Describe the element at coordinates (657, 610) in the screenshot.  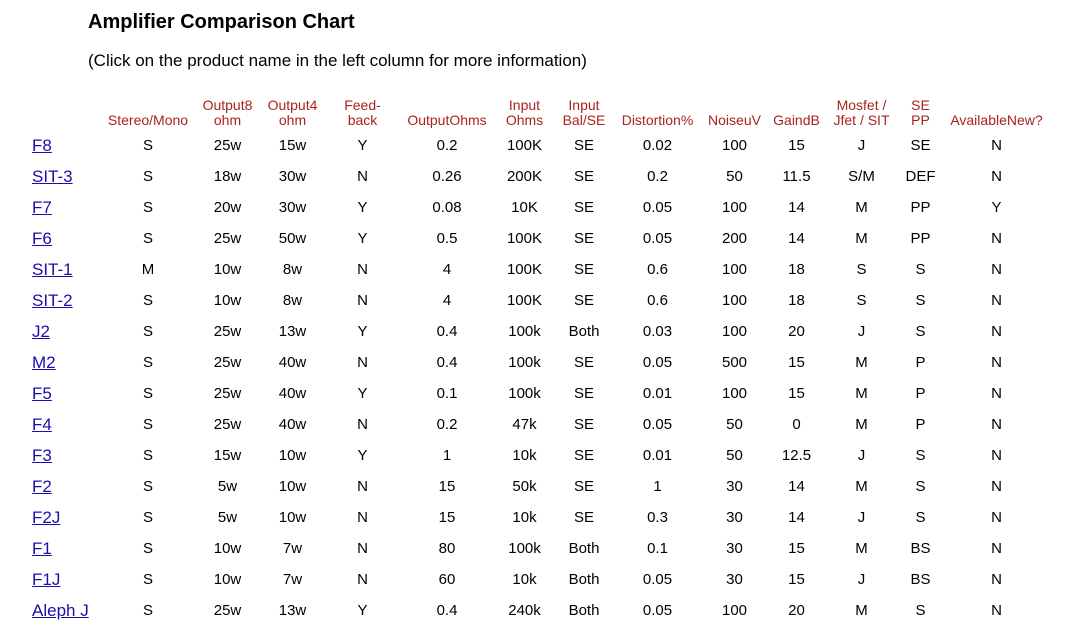
I see `cell-distortion: 0.05` at that location.